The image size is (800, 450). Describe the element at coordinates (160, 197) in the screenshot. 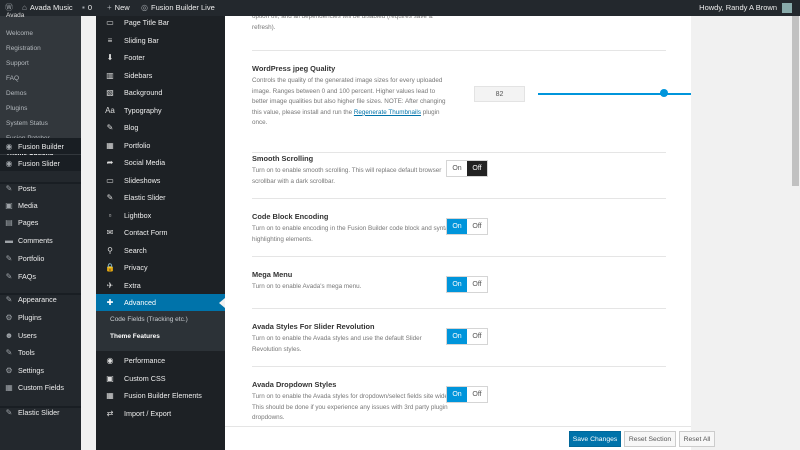

I see `options-tab-elastic-slider: ✎ Elastic Slider` at that location.